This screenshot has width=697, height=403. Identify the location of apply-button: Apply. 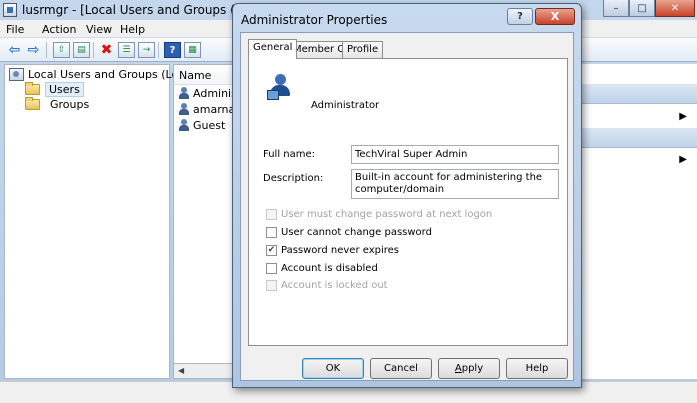
(469, 368).